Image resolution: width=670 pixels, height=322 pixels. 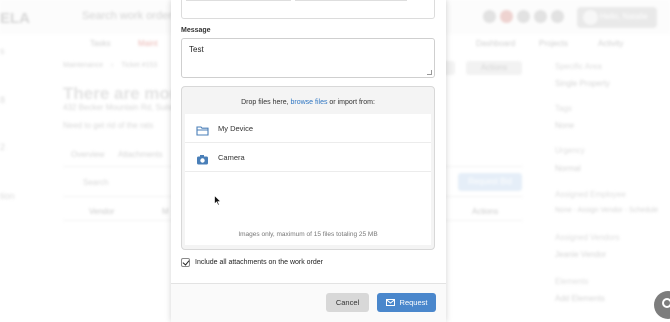 What do you see at coordinates (185, 262) in the screenshot?
I see `include-attachments-checkbox` at bounding box center [185, 262].